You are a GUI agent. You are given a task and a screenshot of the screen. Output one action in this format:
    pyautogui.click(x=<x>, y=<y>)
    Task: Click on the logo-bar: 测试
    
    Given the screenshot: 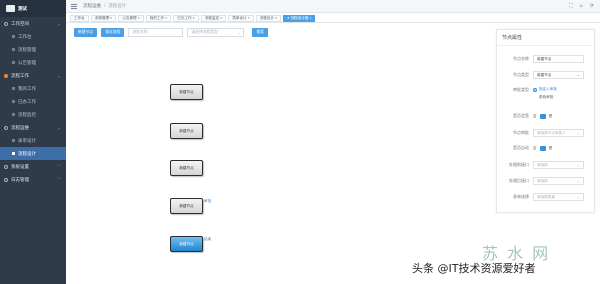 What is the action you would take?
    pyautogui.click(x=33, y=8)
    